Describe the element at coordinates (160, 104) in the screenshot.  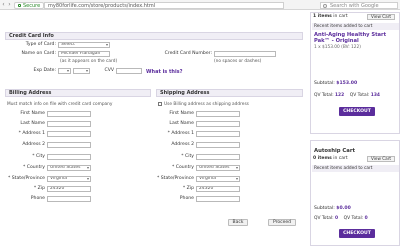
I see `use-billing-checkbox` at that location.